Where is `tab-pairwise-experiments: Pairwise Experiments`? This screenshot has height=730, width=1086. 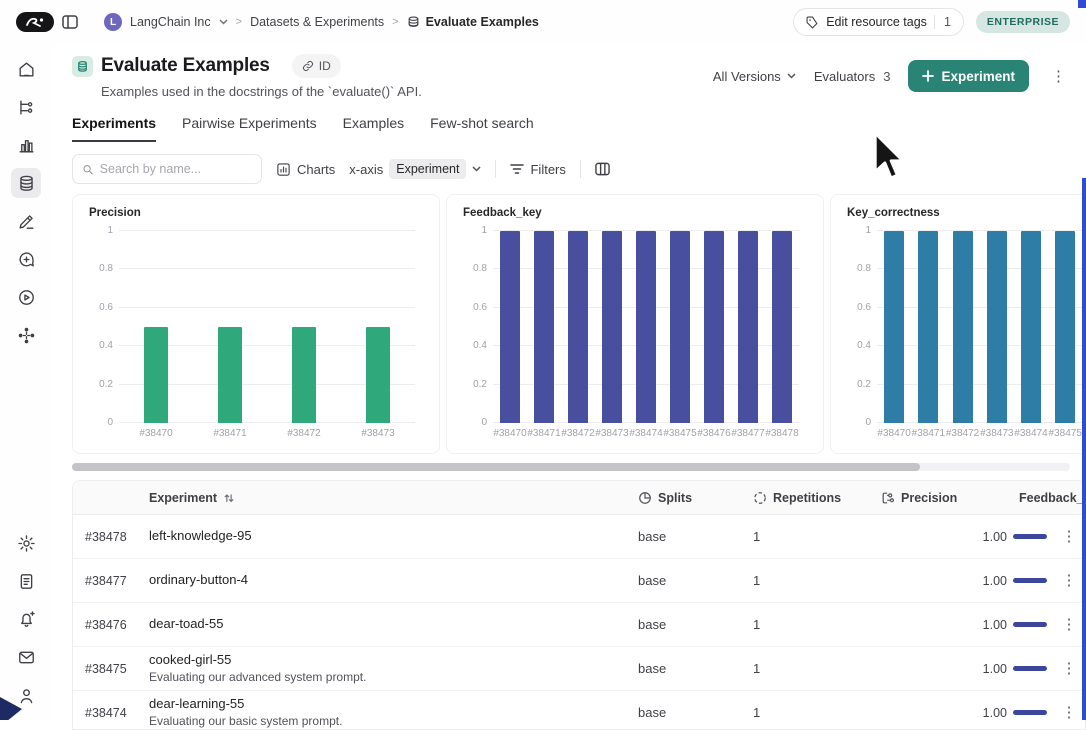
tab-pairwise-experiments: Pairwise Experiments is located at coordinates (249, 128).